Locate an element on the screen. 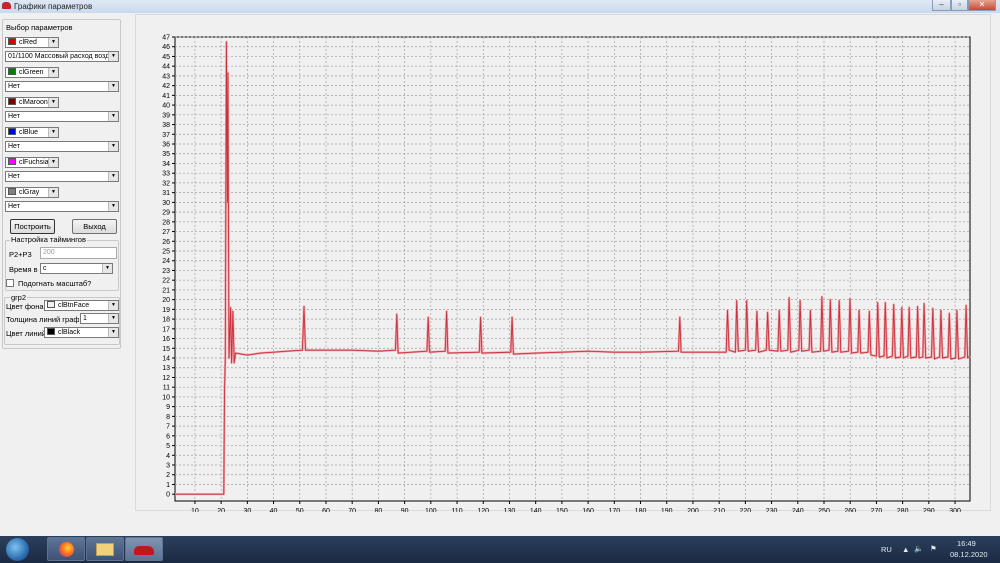 The height and width of the screenshot is (563, 1000). time-unit-value: с is located at coordinates (45, 268).